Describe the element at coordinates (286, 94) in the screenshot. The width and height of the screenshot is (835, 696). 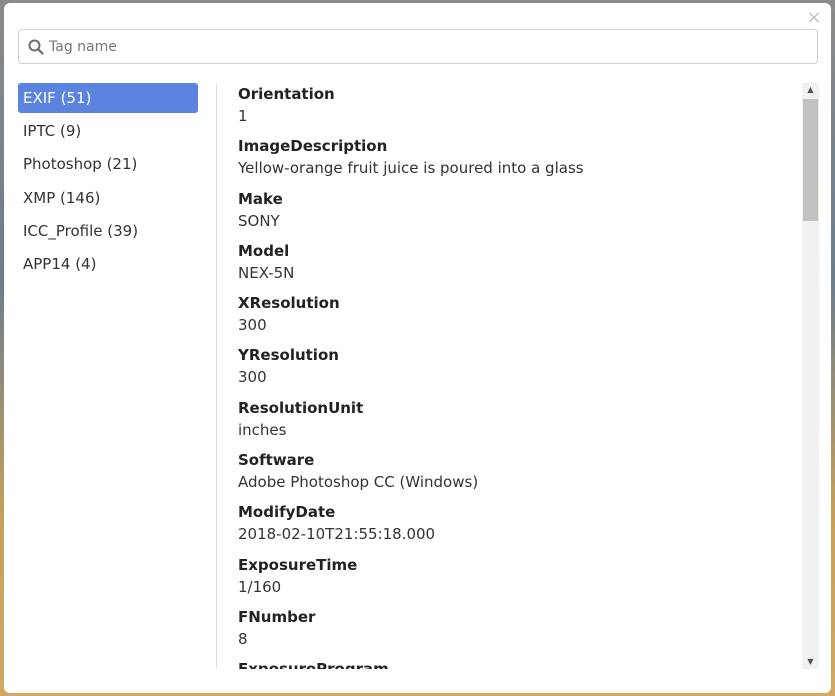
I see `tag-name: Orientation` at that location.